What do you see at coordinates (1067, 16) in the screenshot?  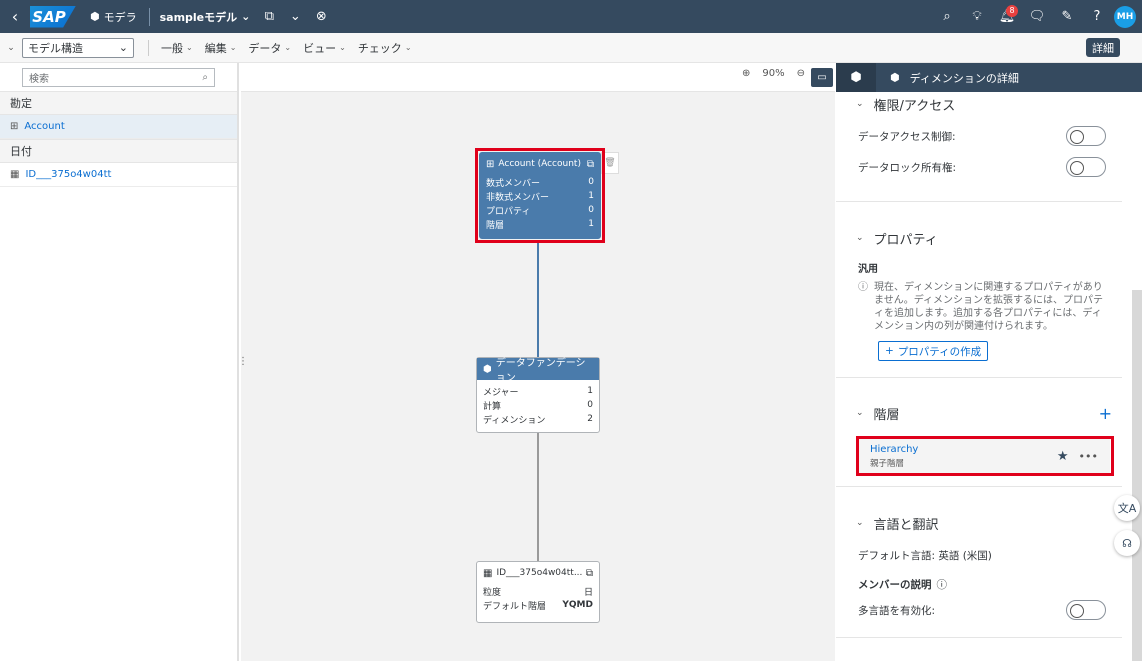 I see `feedback-icon: ✎` at bounding box center [1067, 16].